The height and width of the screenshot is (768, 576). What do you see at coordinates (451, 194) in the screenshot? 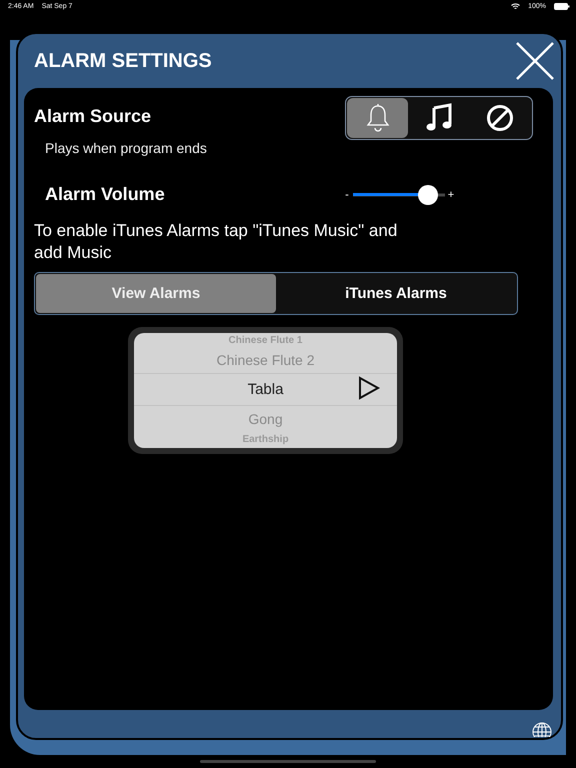
I see `plus-label: +` at bounding box center [451, 194].